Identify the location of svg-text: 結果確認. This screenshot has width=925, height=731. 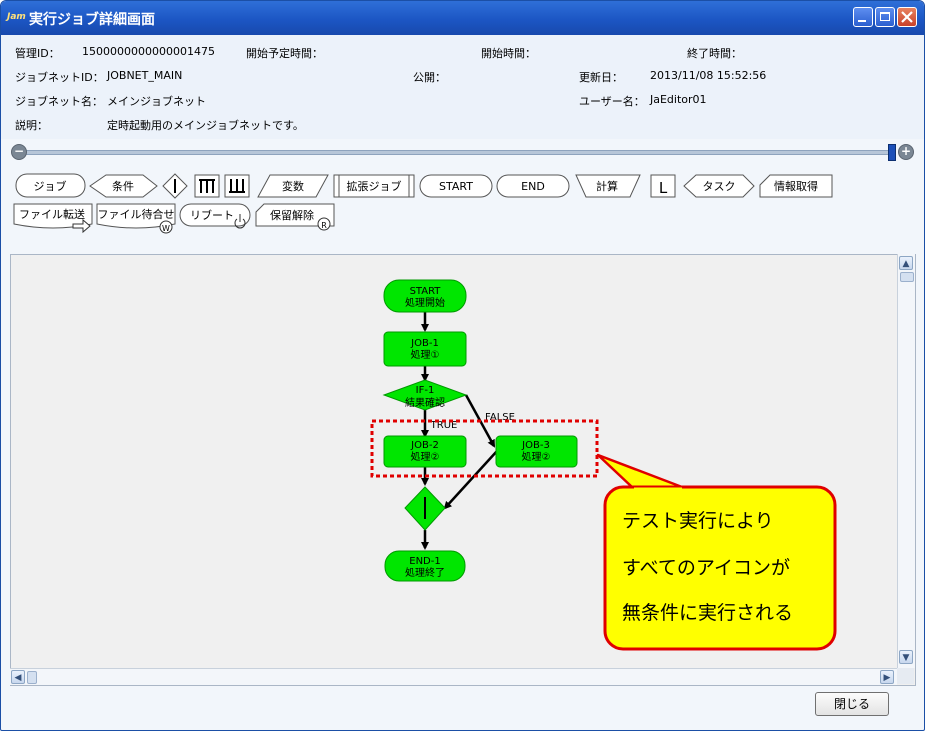
(425, 402).